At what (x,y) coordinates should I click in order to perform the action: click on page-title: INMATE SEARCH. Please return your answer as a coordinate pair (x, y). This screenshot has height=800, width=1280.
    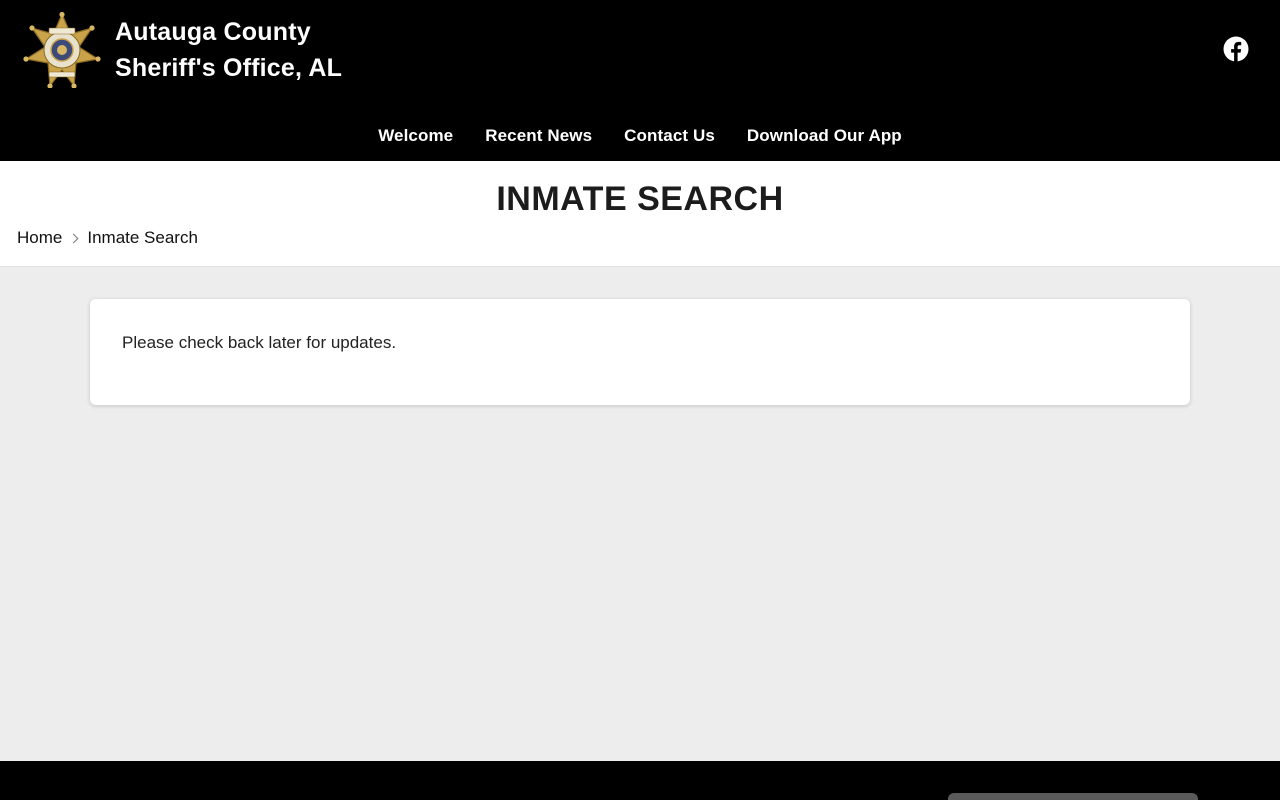
    Looking at the image, I should click on (640, 199).